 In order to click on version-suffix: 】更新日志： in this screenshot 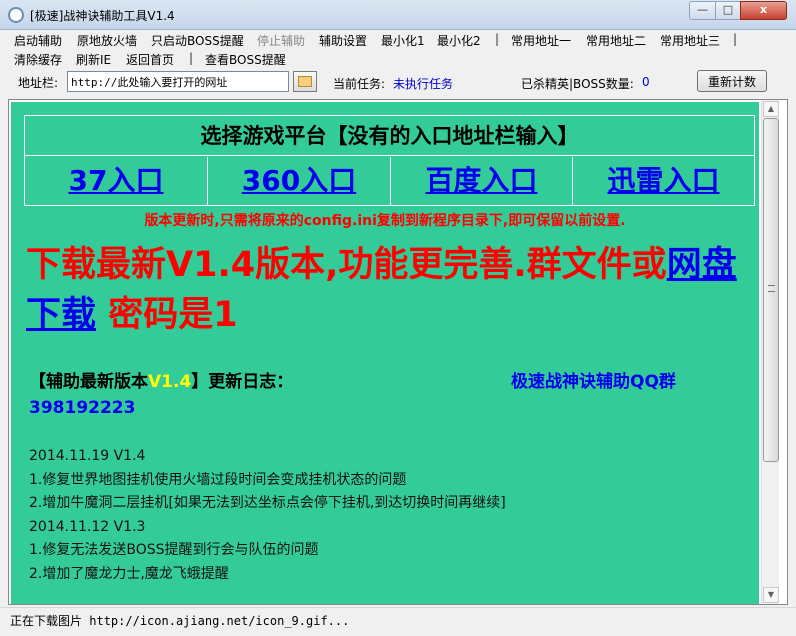, I will do `click(242, 382)`.